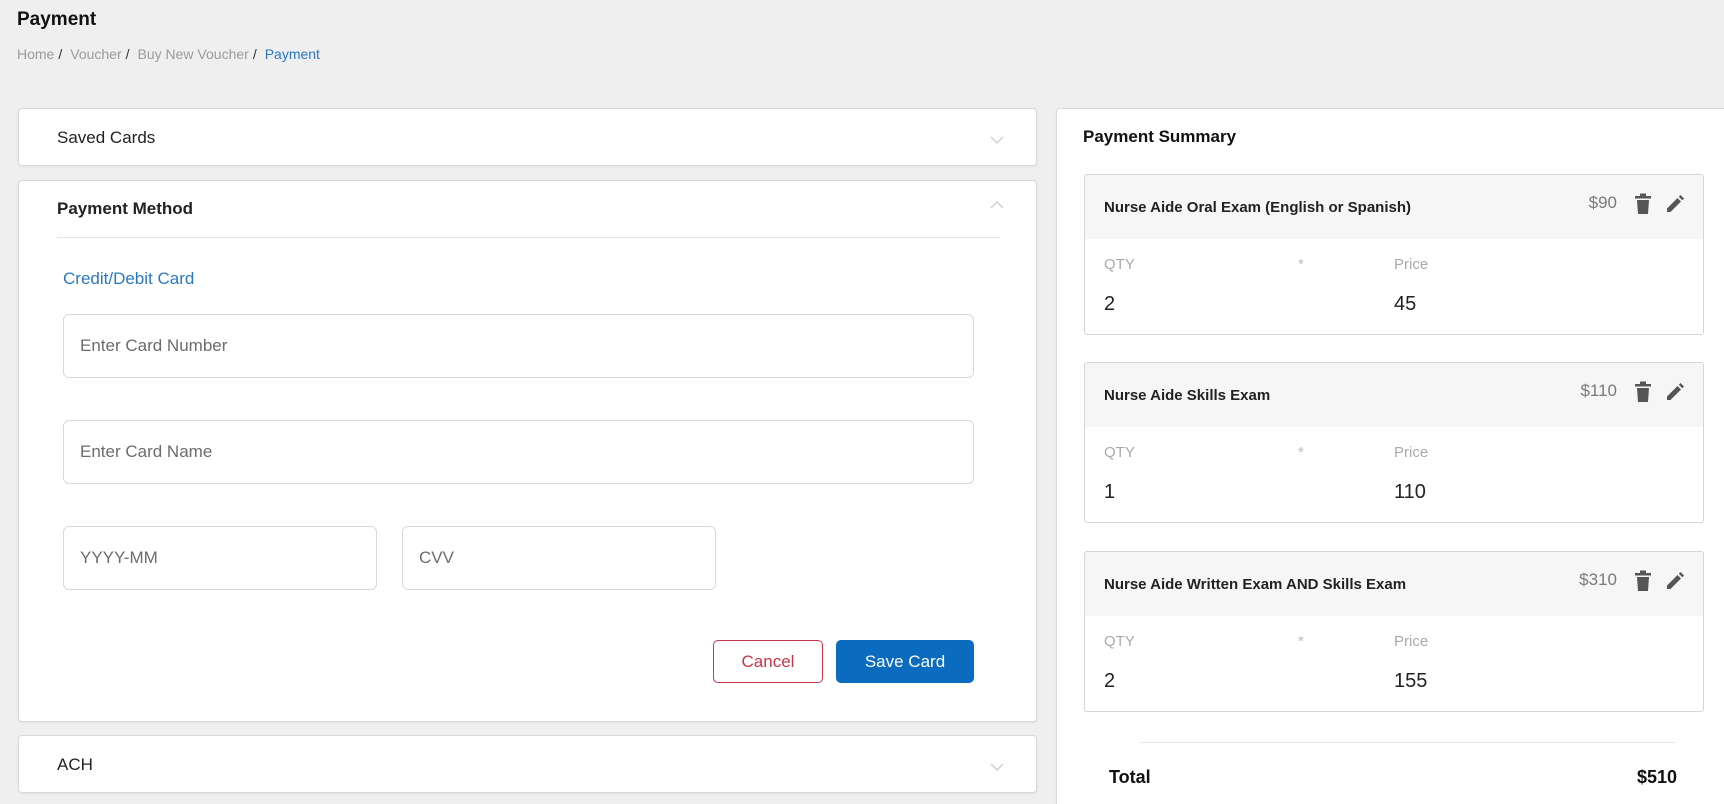  What do you see at coordinates (768, 661) in the screenshot?
I see `cancel-button: Cancel` at bounding box center [768, 661].